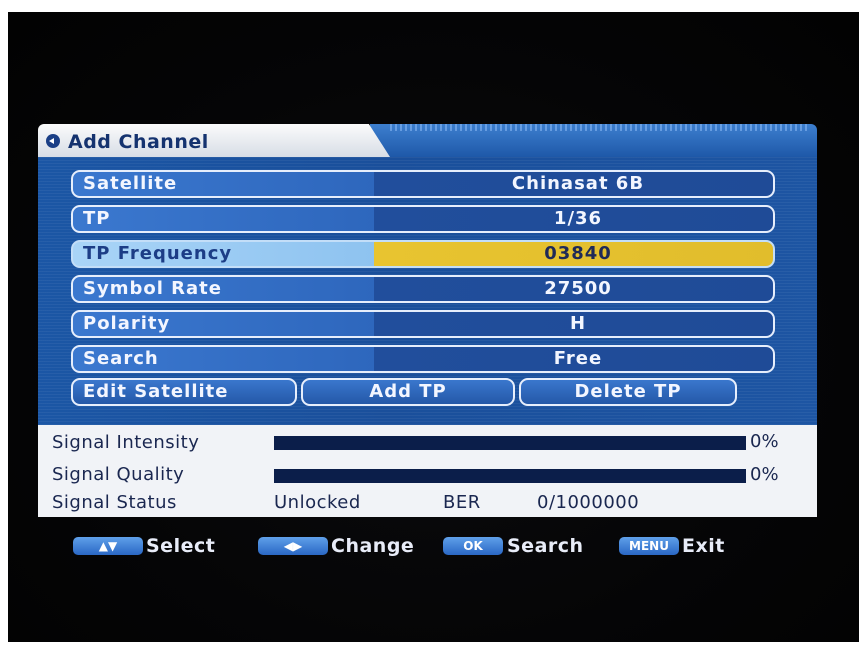 Image resolution: width=859 pixels, height=650 pixels. What do you see at coordinates (114, 502) in the screenshot?
I see `signal-status-label: Signal Status` at bounding box center [114, 502].